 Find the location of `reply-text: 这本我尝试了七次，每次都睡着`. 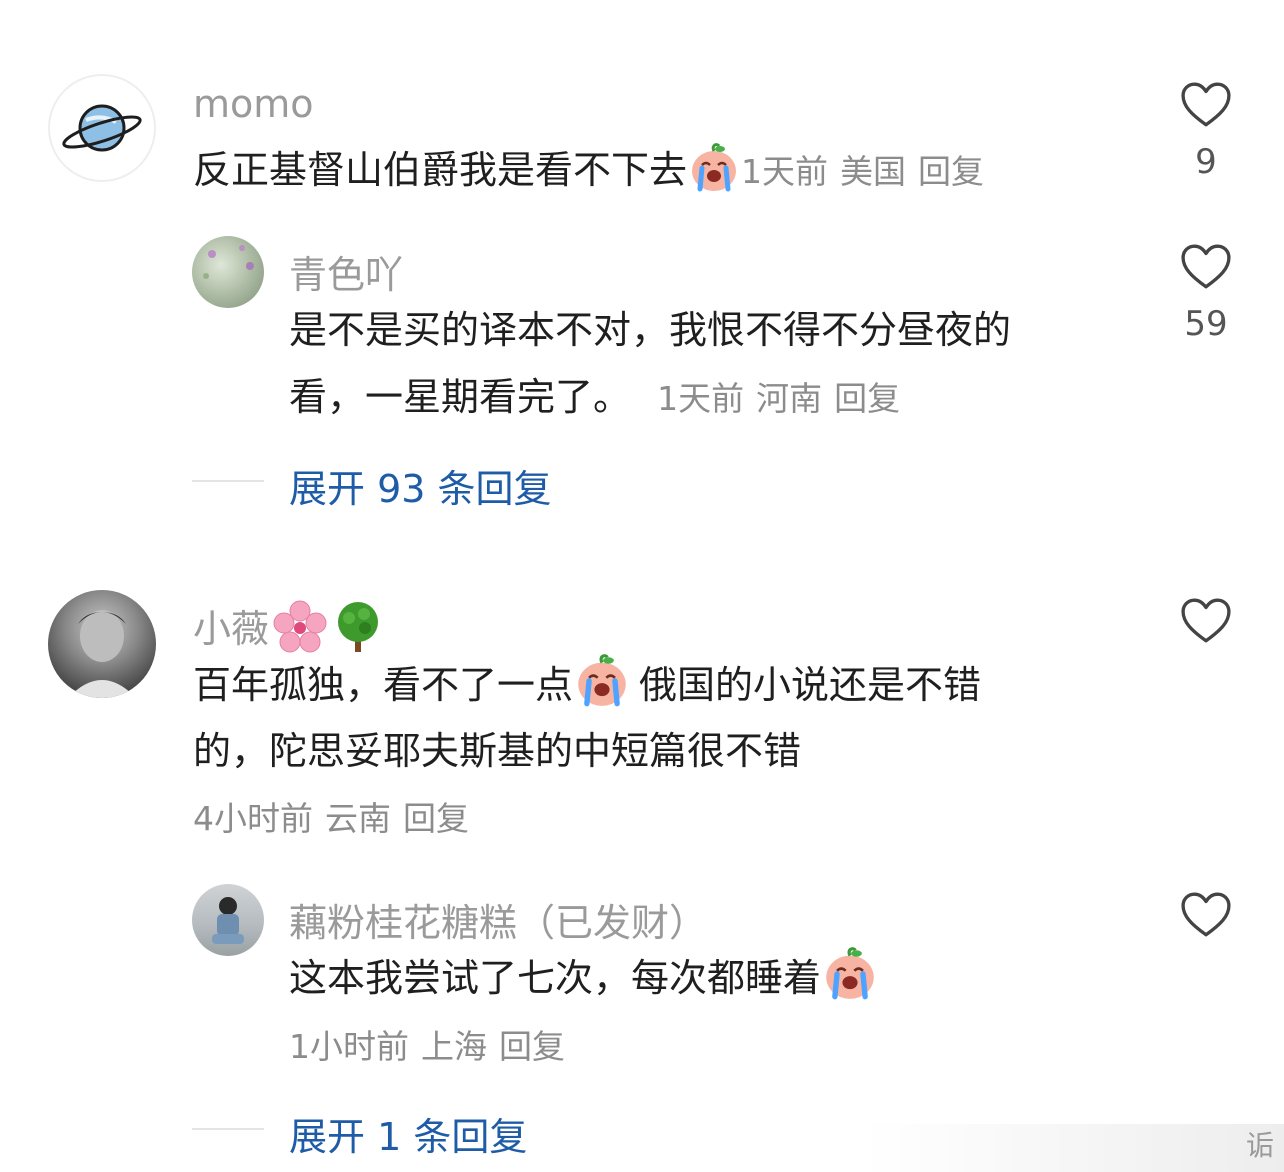

reply-text: 这本我尝试了七次，每次都睡着 is located at coordinates (584, 978).